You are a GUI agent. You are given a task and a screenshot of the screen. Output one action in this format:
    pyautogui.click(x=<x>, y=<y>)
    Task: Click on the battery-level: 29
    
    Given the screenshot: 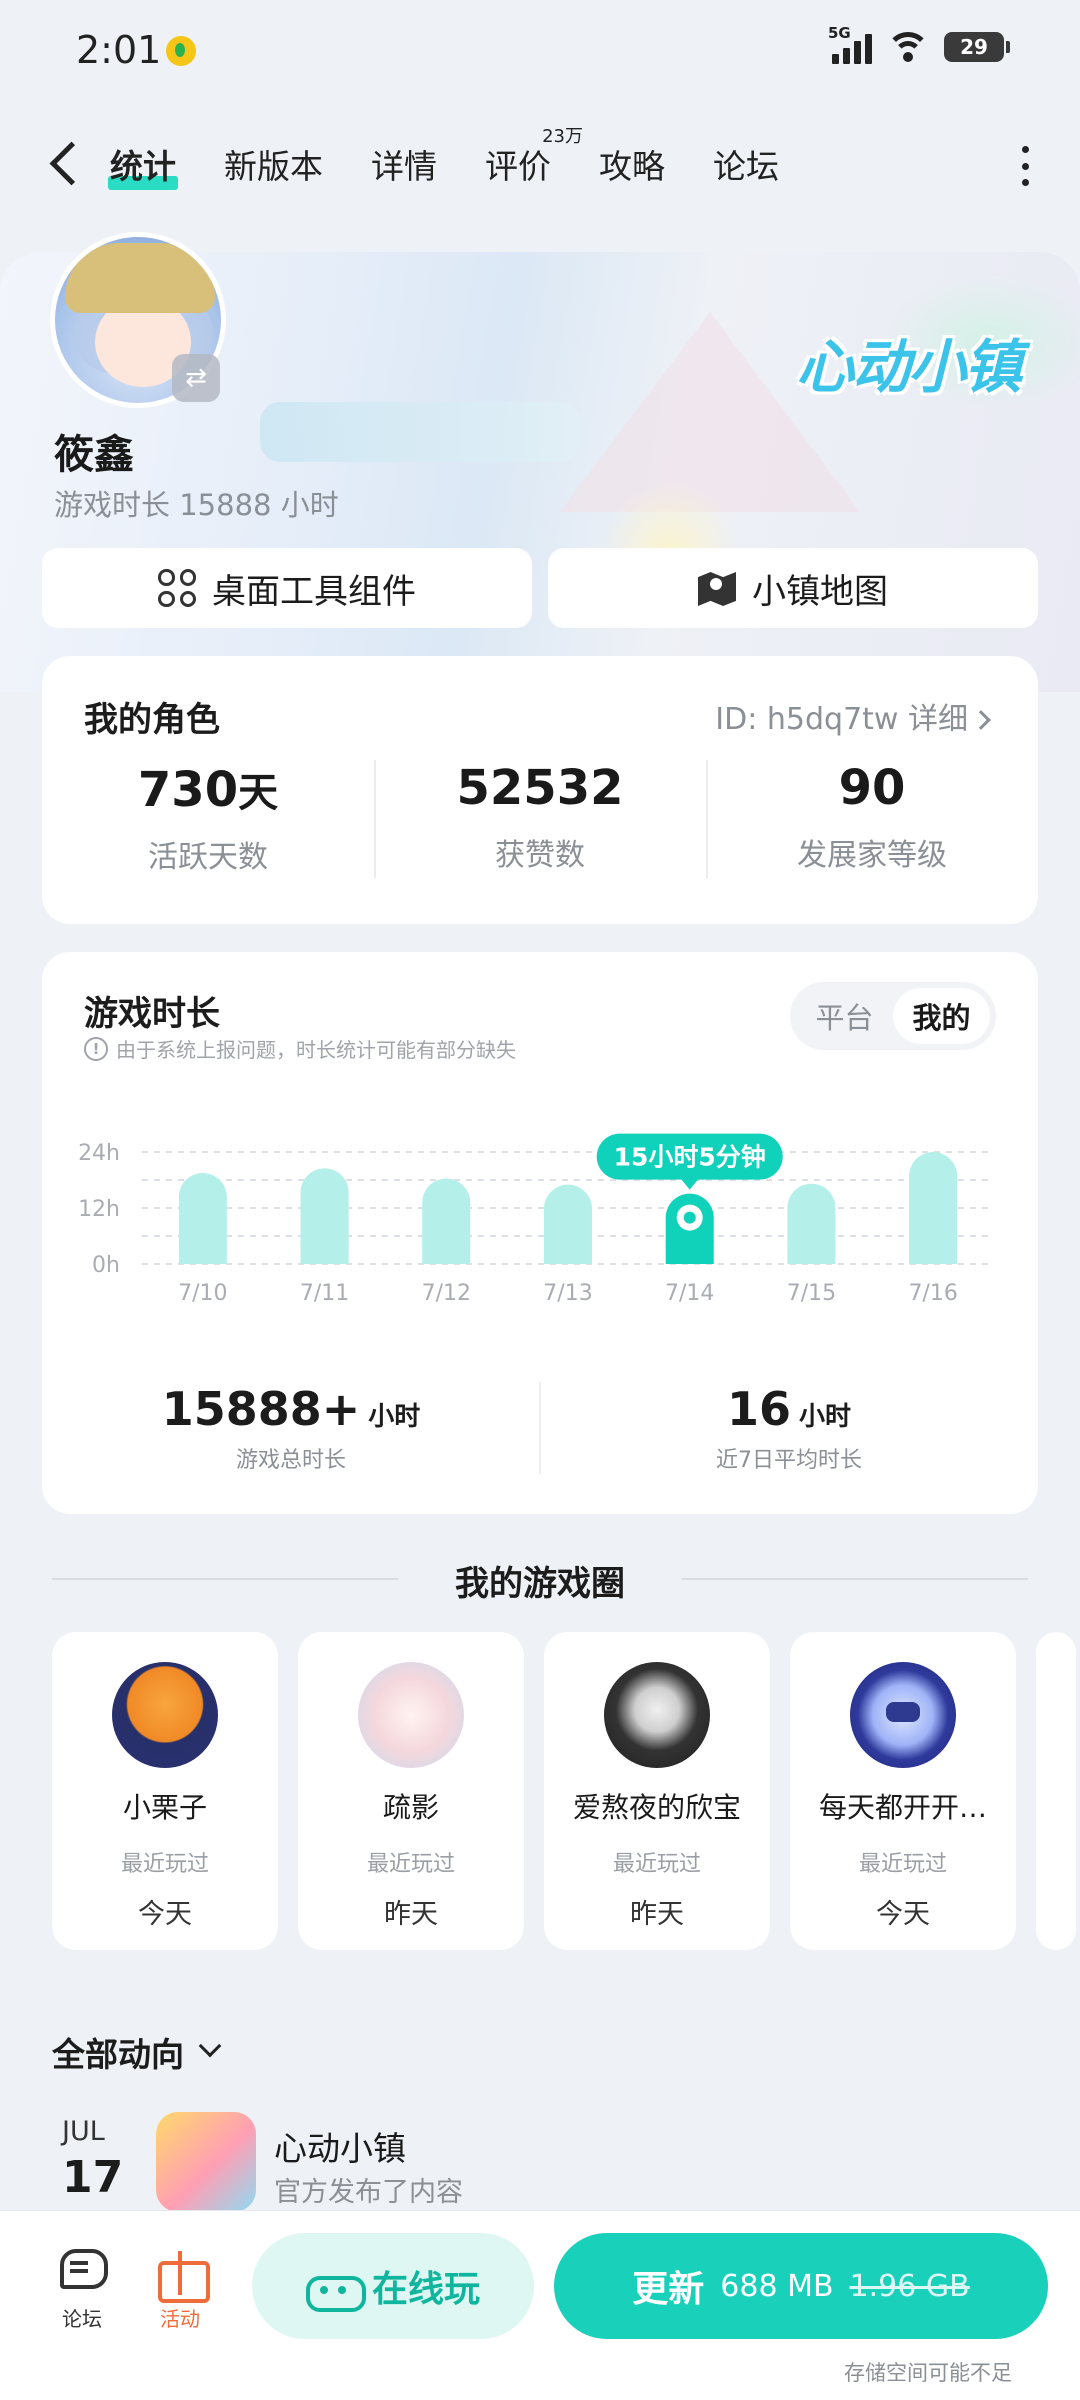 What is the action you would take?
    pyautogui.click(x=974, y=47)
    